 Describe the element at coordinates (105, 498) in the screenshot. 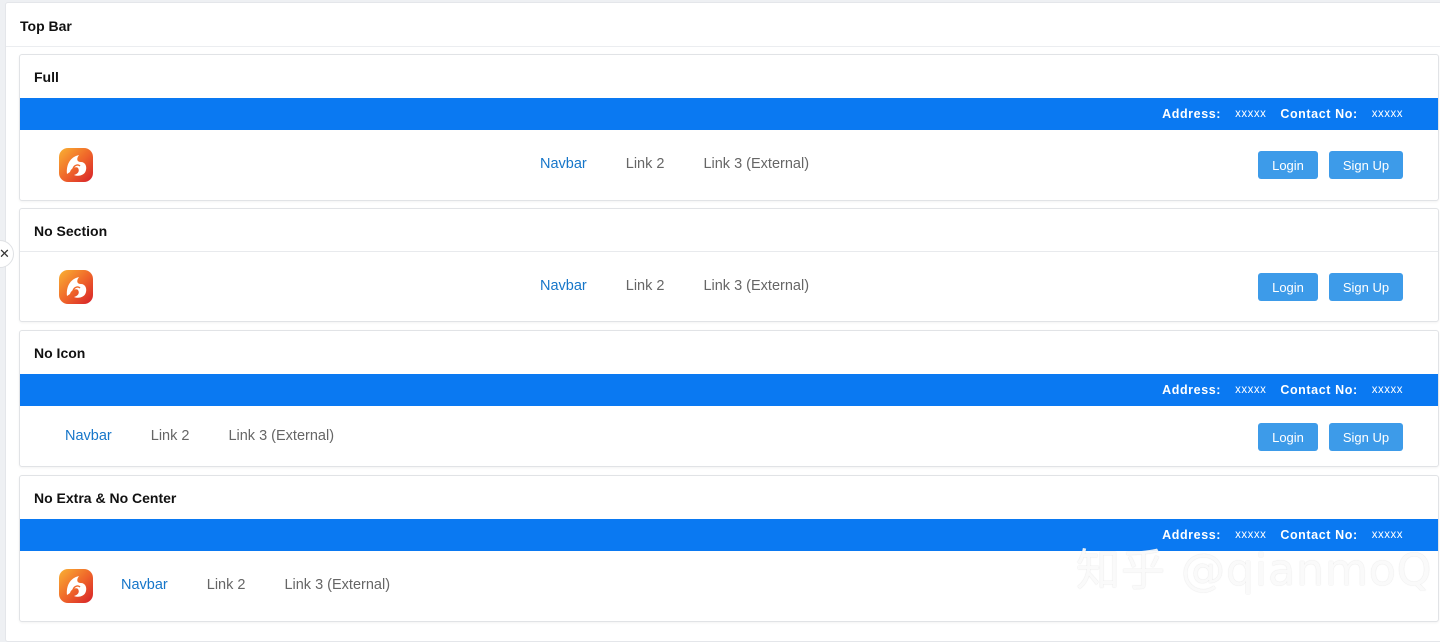

I see `card-title: No Extra & No Center` at that location.